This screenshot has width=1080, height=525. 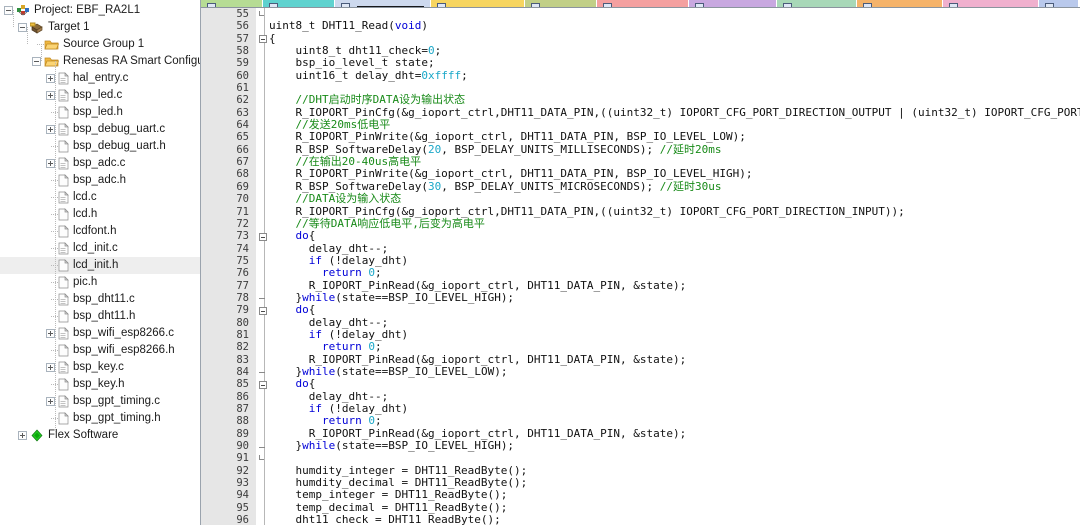 I want to click on tree-item-label: Target 1, so click(x=69, y=27).